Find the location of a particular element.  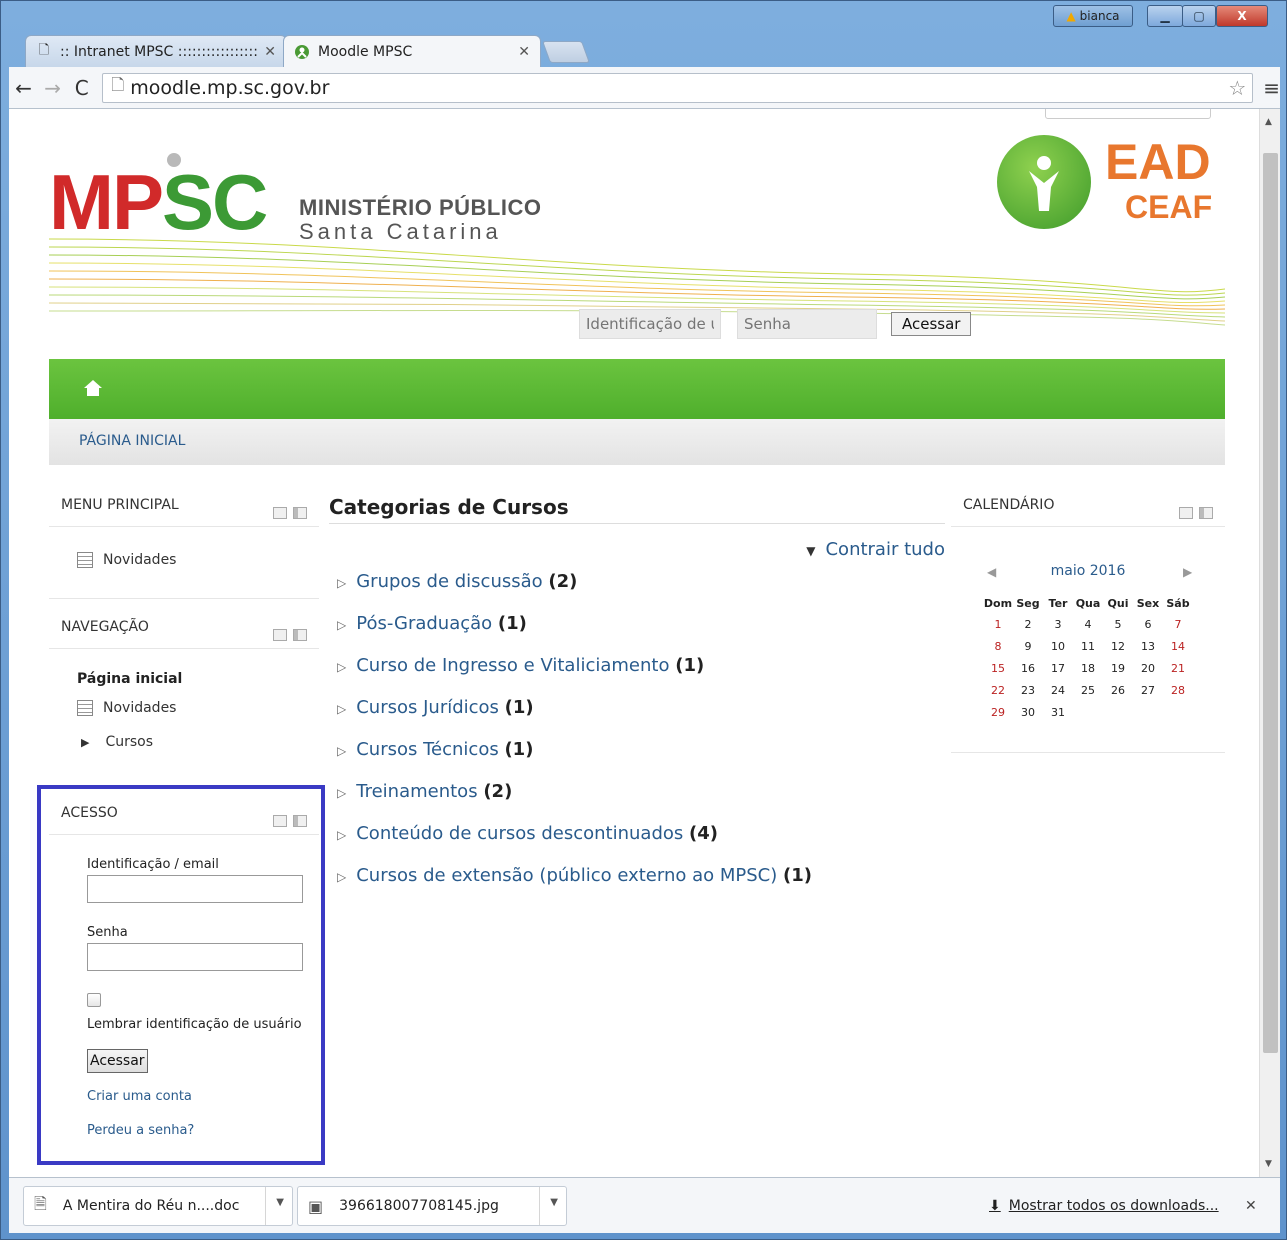

category-item: ▷ Cursos Jurídicos (1) is located at coordinates (435, 707).